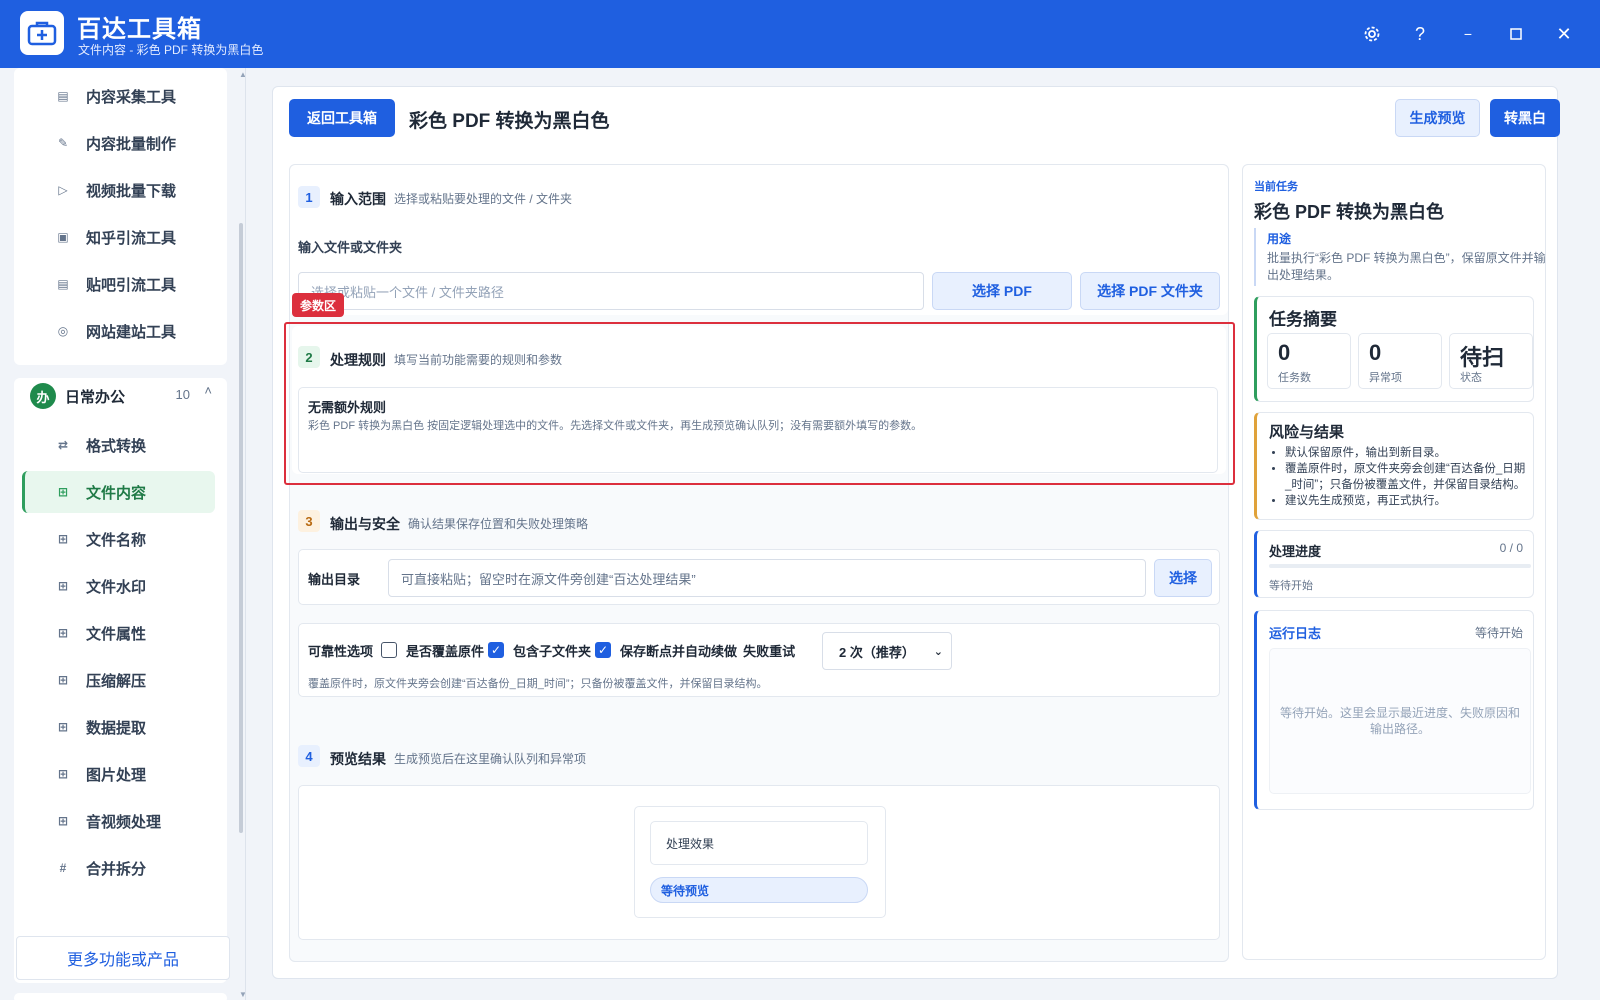 Image resolution: width=1600 pixels, height=1000 pixels. Describe the element at coordinates (389, 650) in the screenshot. I see `overwrite-checkbox` at that location.